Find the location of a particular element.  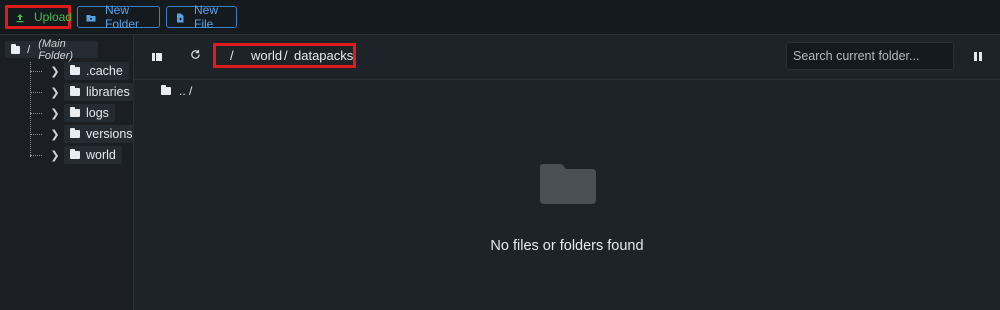

breadcrumb: / world / datapacks is located at coordinates (284, 55).